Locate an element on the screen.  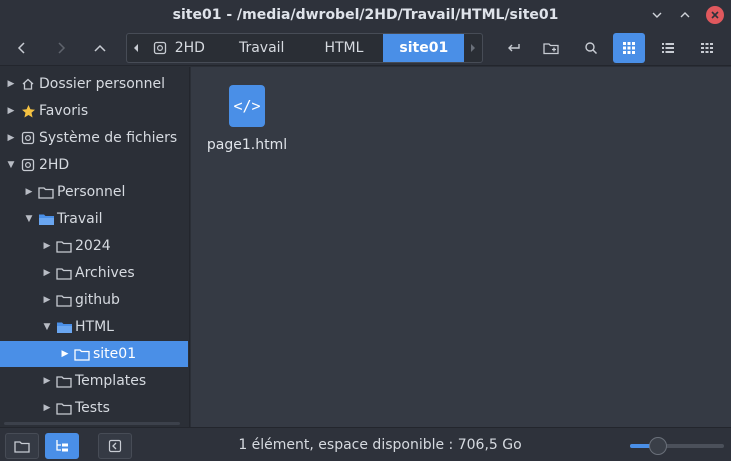
forward-button is located at coordinates (61, 48).